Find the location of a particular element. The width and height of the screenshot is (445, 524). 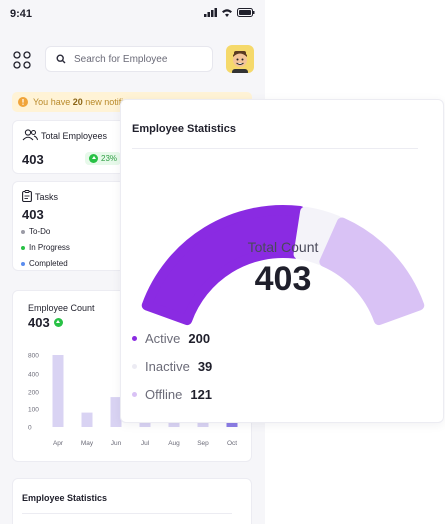

legend-offline: Offline 121 is located at coordinates (172, 394).